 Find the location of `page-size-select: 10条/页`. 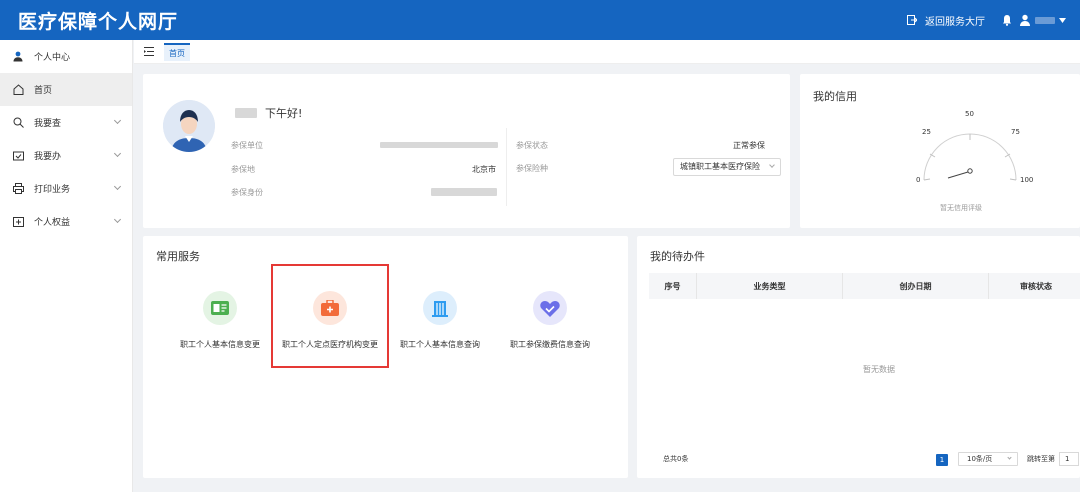

page-size-select: 10条/页 is located at coordinates (988, 459).